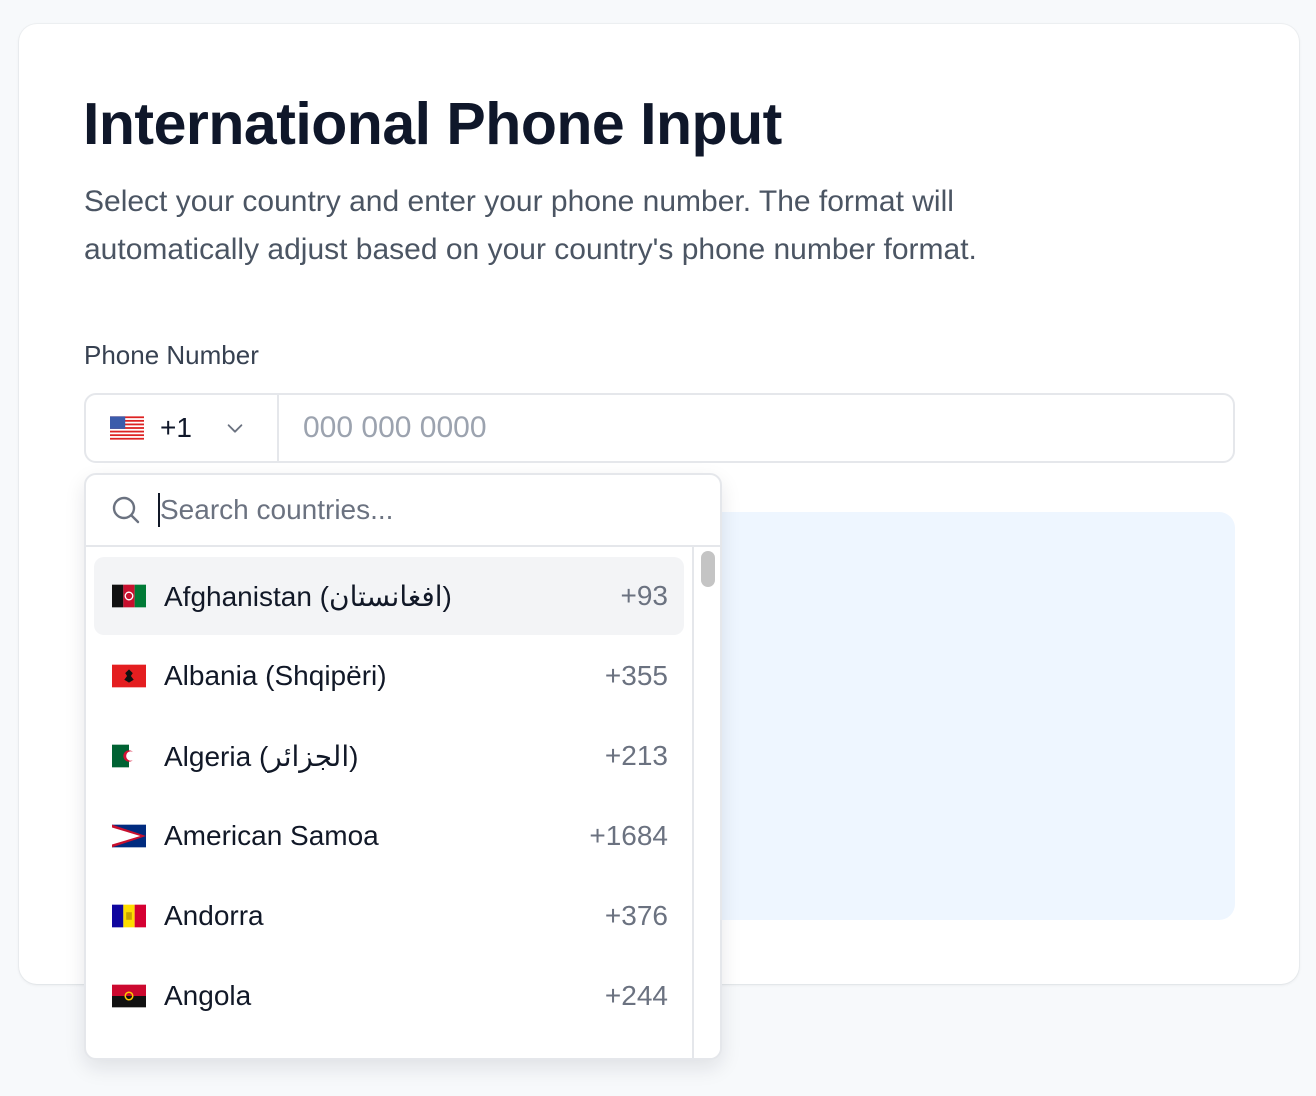 This screenshot has width=1316, height=1096. Describe the element at coordinates (389, 996) in the screenshot. I see `country-option-angola: Angola +244` at that location.